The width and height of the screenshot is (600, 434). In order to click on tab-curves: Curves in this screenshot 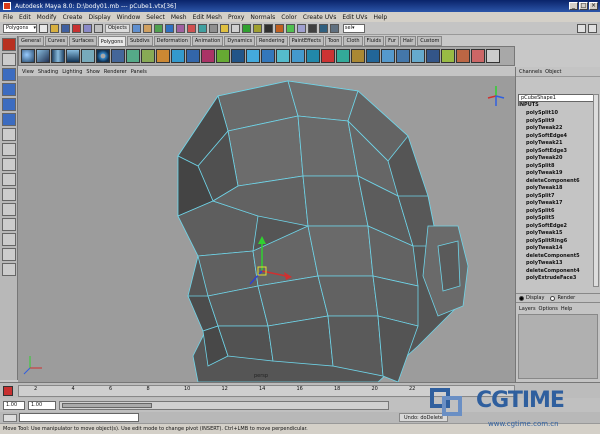, I will do `click(56, 41)`.